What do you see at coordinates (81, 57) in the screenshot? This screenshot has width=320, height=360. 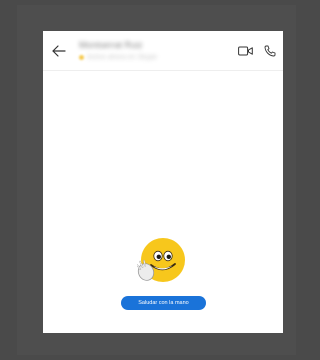 I see `presence-dot` at bounding box center [81, 57].